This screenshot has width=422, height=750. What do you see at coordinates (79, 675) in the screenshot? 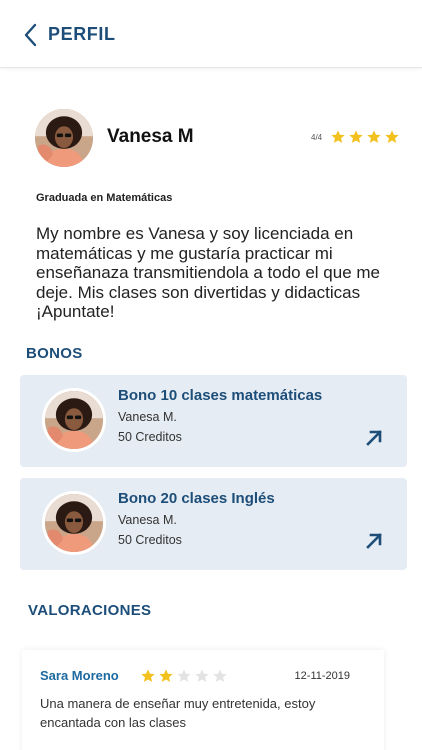
I see `reviewer-name: Sara Moreno` at bounding box center [79, 675].